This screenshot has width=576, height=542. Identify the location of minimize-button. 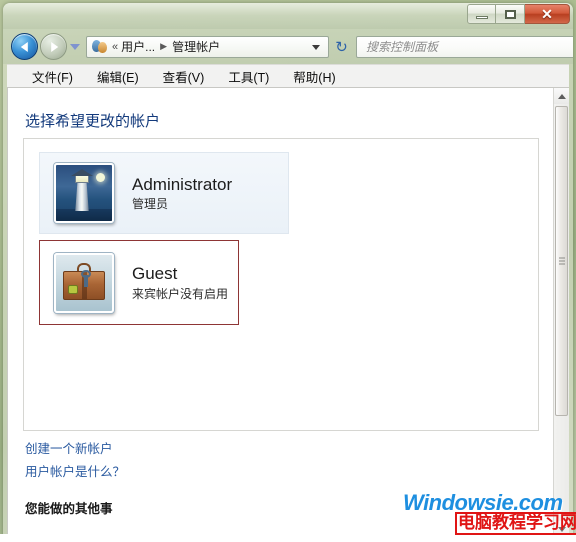
(481, 14).